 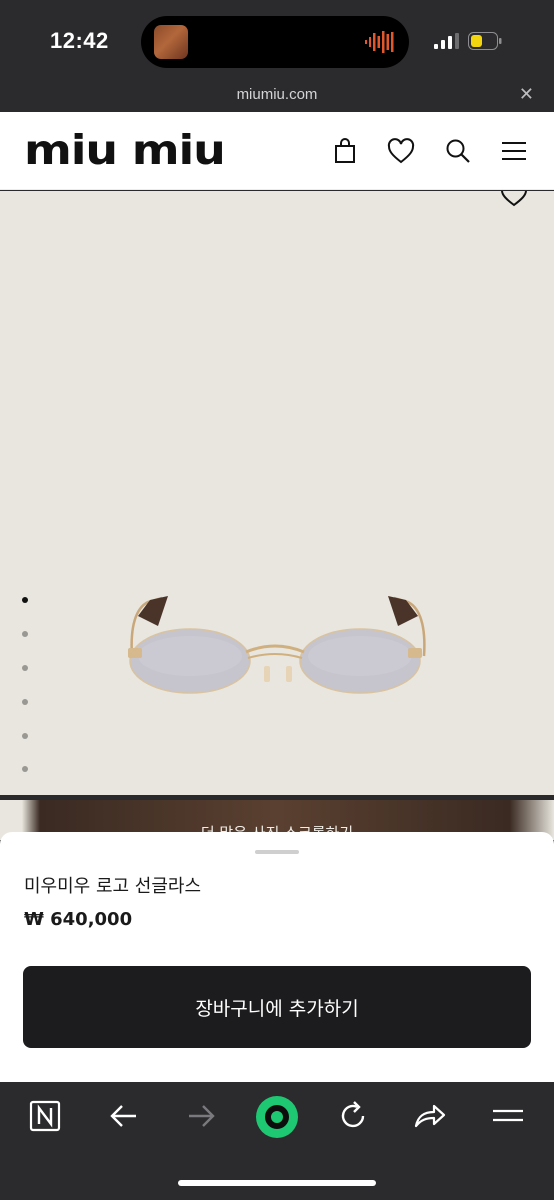 What do you see at coordinates (277, 1117) in the screenshot?
I see `home-circle-icon` at bounding box center [277, 1117].